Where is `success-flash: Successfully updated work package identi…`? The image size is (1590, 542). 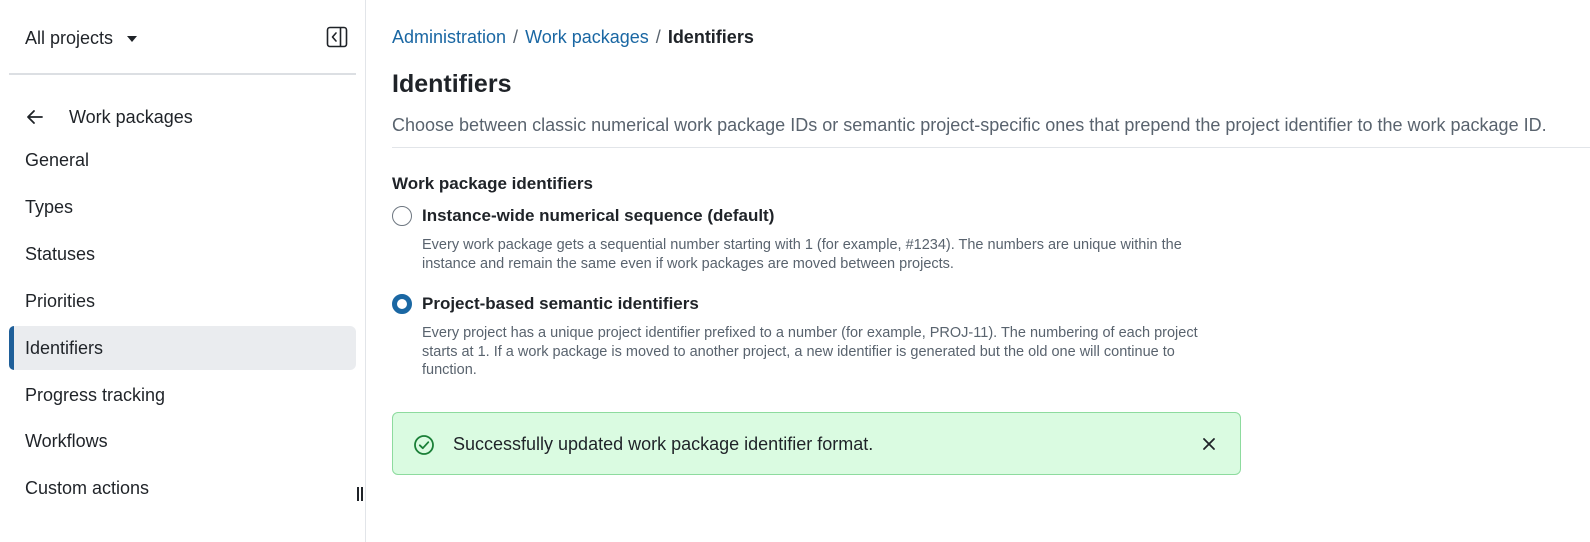
success-flash: Successfully updated work package identi… is located at coordinates (816, 443).